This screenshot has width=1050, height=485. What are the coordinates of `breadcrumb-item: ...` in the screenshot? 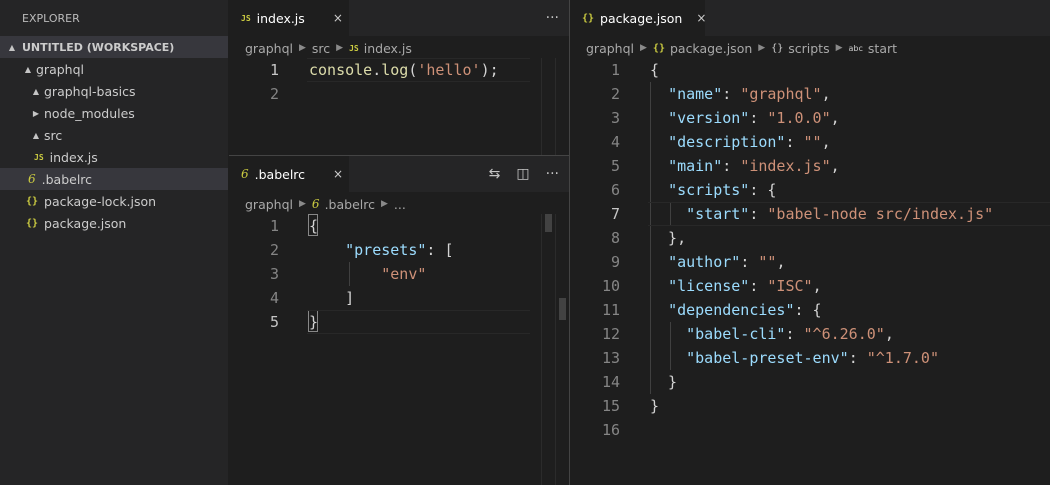 It's located at (400, 204).